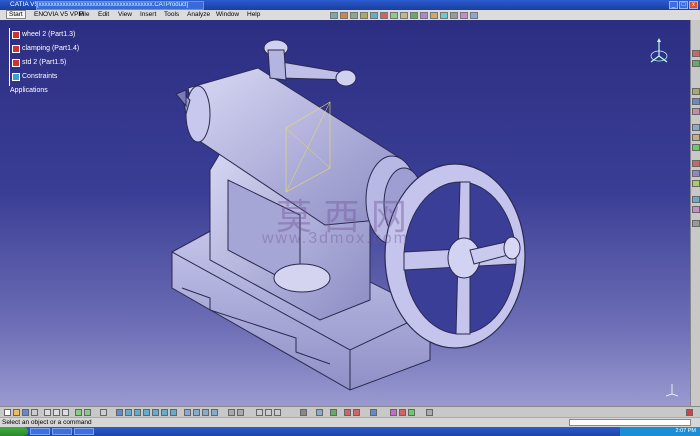 The width and height of the screenshot is (700, 436). I want to click on compass-icon, so click(659, 53).